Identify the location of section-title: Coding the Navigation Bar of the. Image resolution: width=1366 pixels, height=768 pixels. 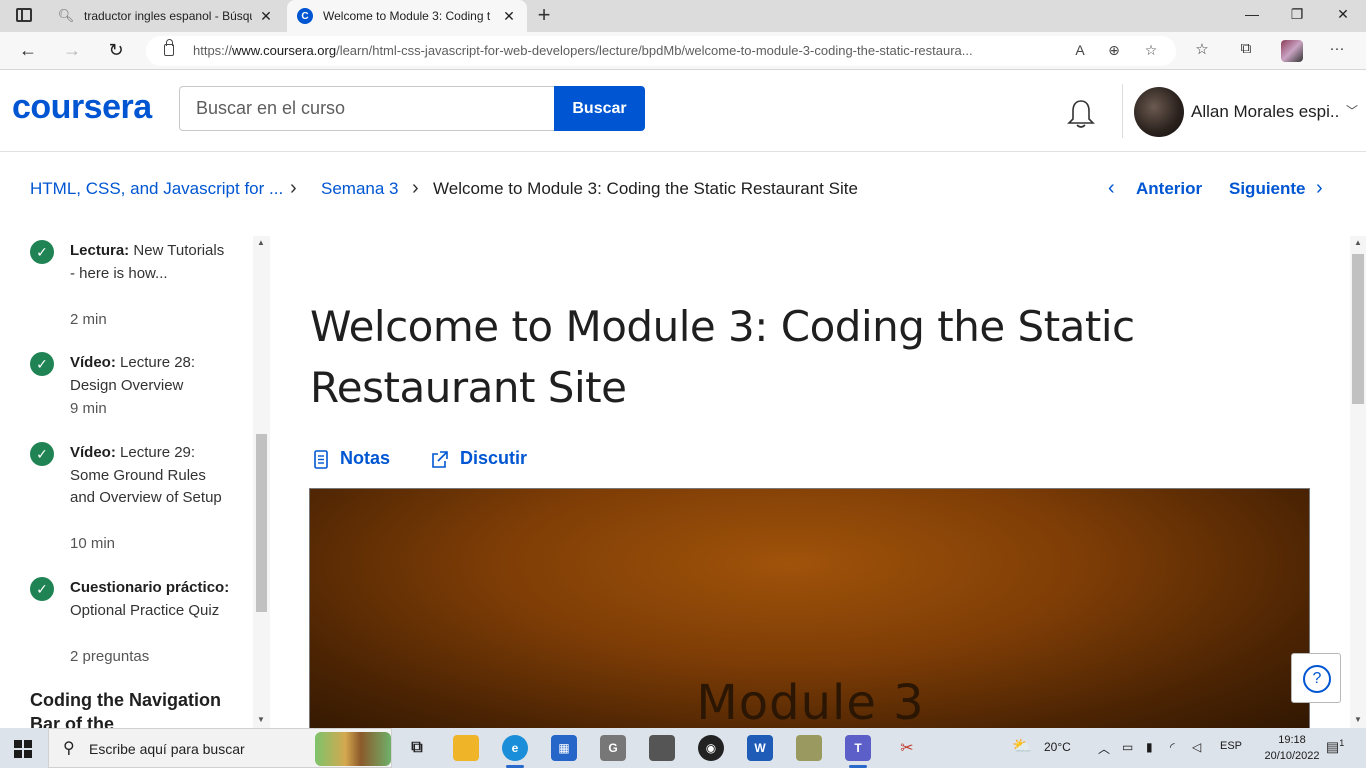
(135, 708).